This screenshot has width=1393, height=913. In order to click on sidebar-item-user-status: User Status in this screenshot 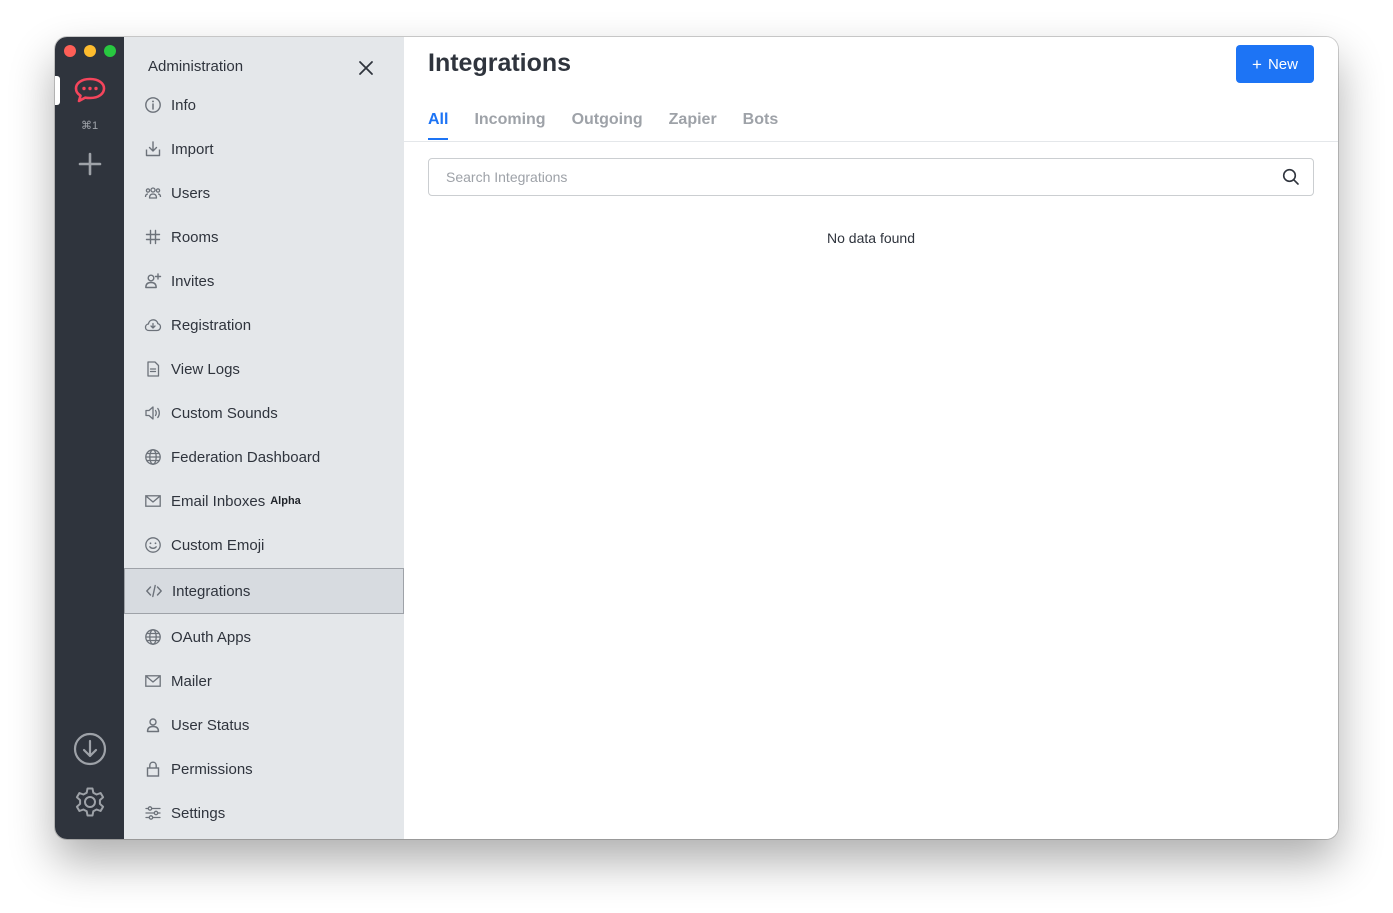, I will do `click(264, 725)`.